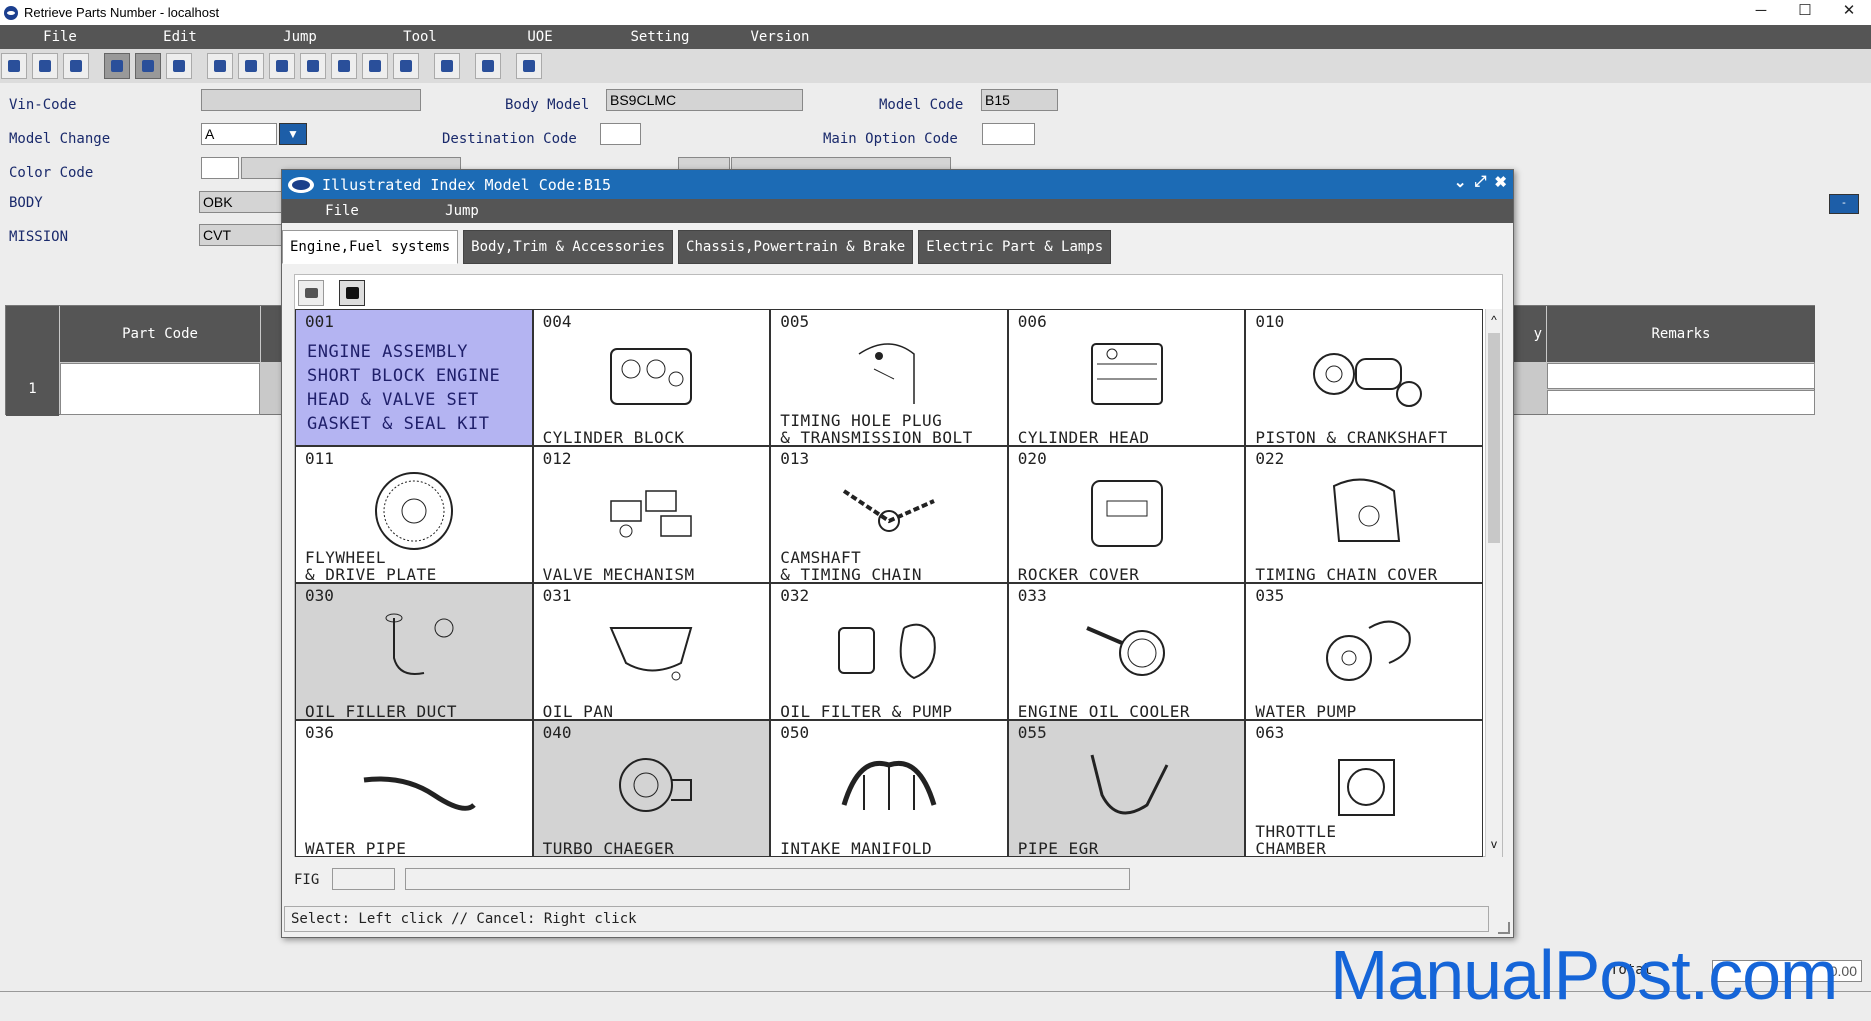 The height and width of the screenshot is (1021, 1871). What do you see at coordinates (293, 134) in the screenshot?
I see `model-change-dropdown-icon: ▼` at bounding box center [293, 134].